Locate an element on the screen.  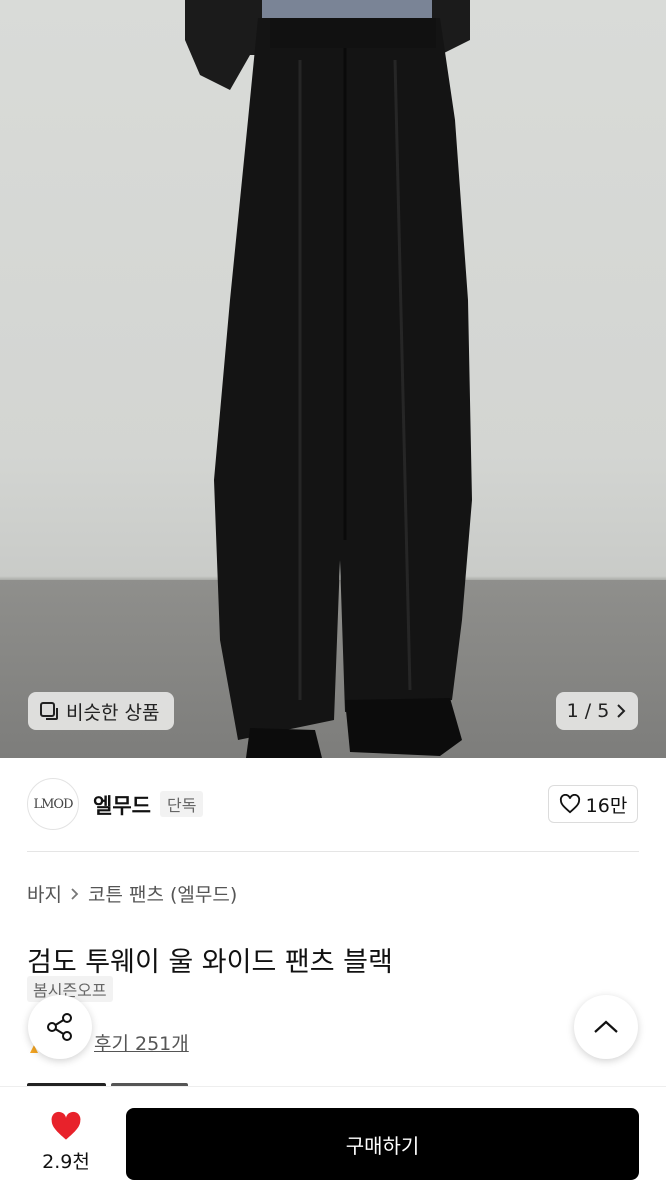
brand-logo: LMOD is located at coordinates (53, 804).